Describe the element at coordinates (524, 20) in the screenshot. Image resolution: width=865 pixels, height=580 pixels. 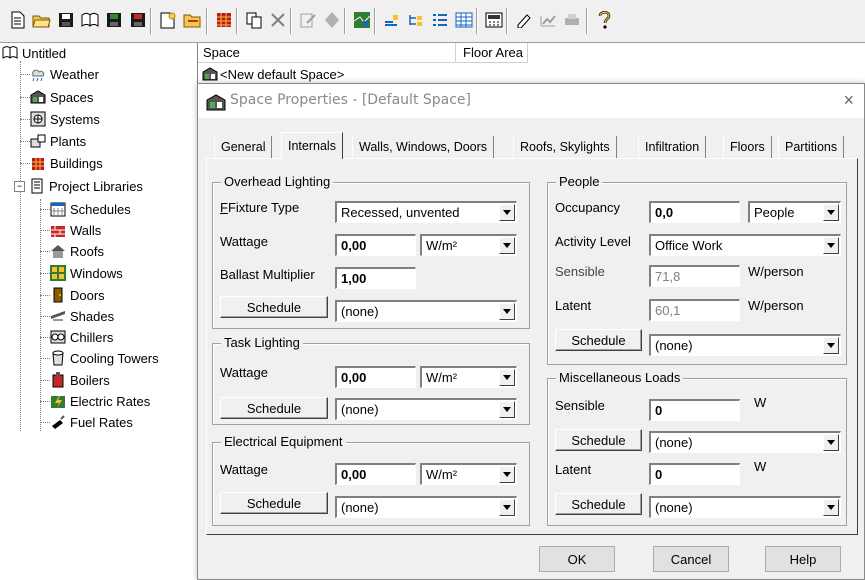
I see `edit-report-icon` at that location.